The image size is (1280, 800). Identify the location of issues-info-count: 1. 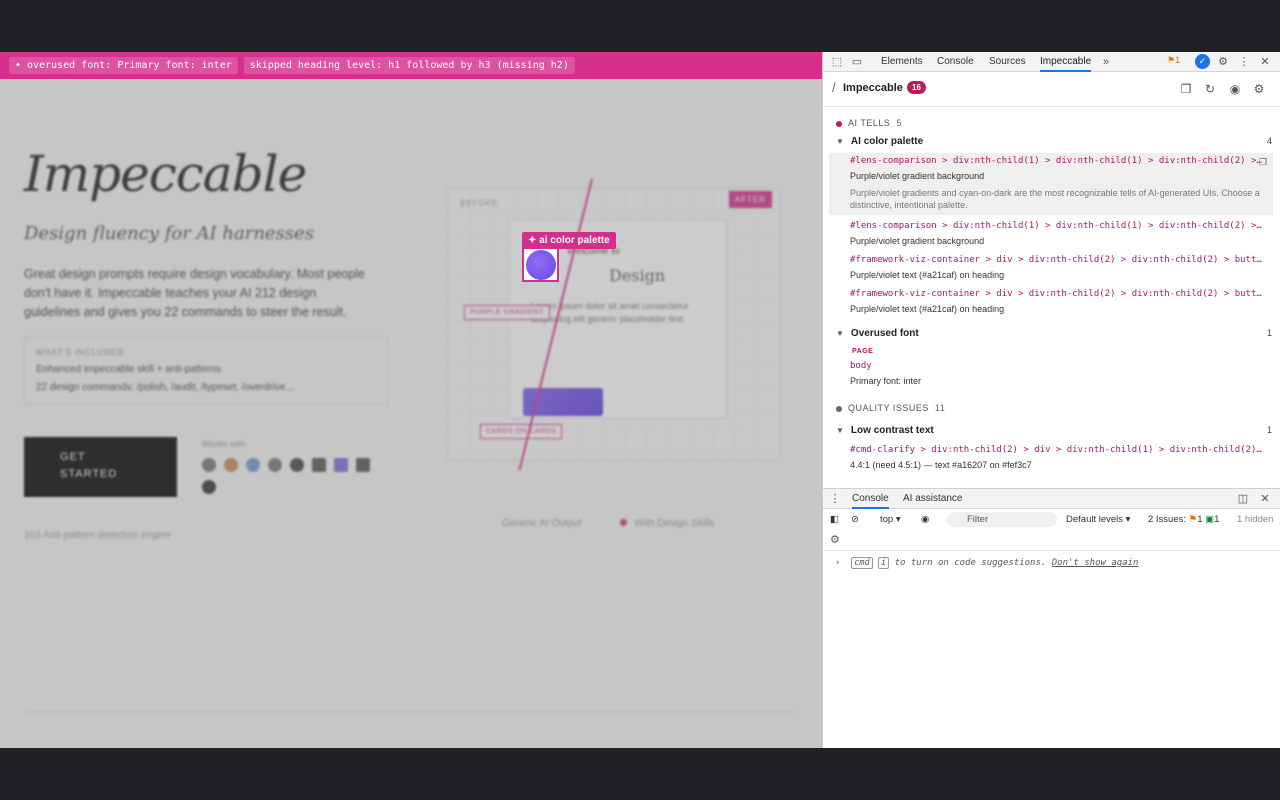
(1217, 519).